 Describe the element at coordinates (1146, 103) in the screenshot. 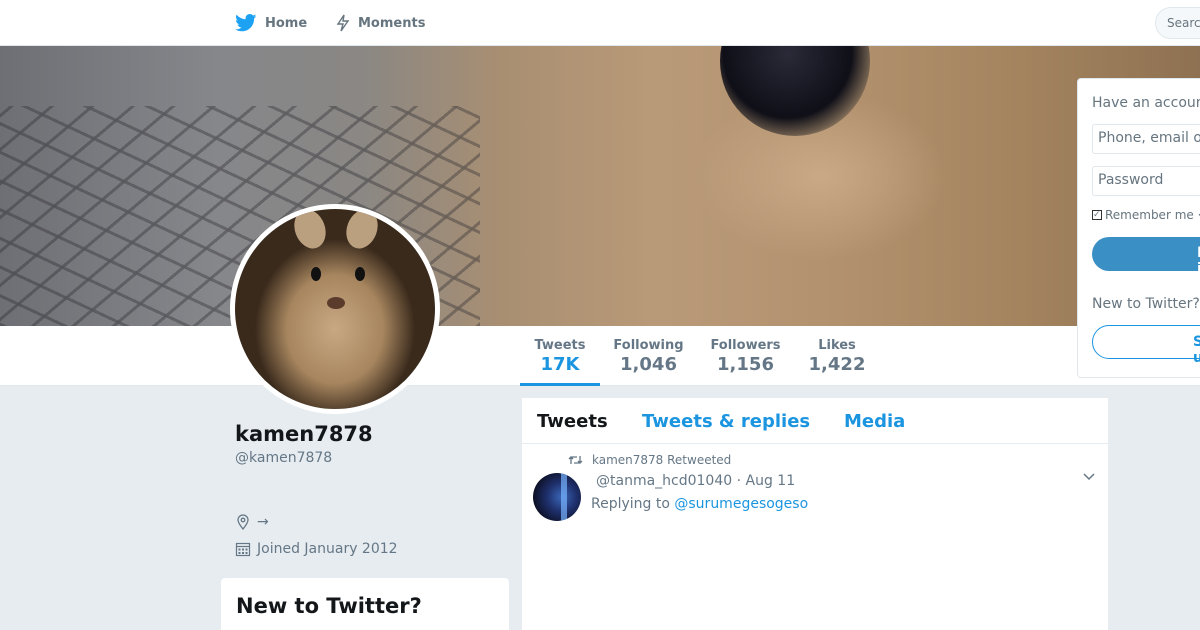

I see `have-account-text: Have an account?` at that location.